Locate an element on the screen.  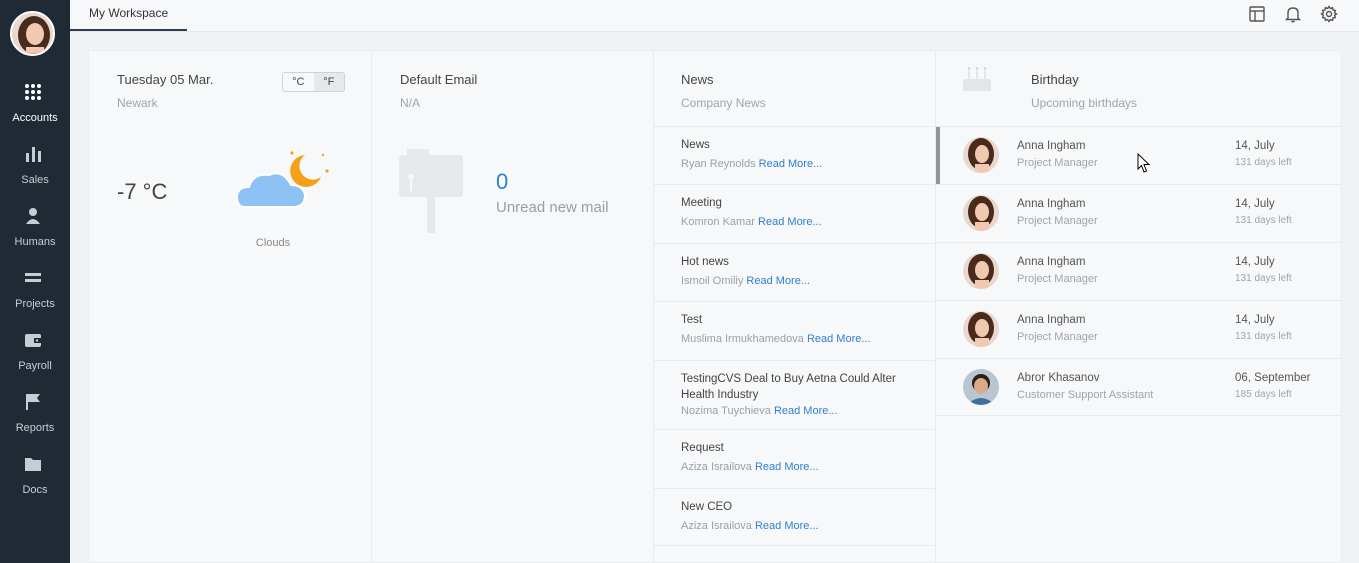
sidebar-item-projects: Projects is located at coordinates (35, 296).